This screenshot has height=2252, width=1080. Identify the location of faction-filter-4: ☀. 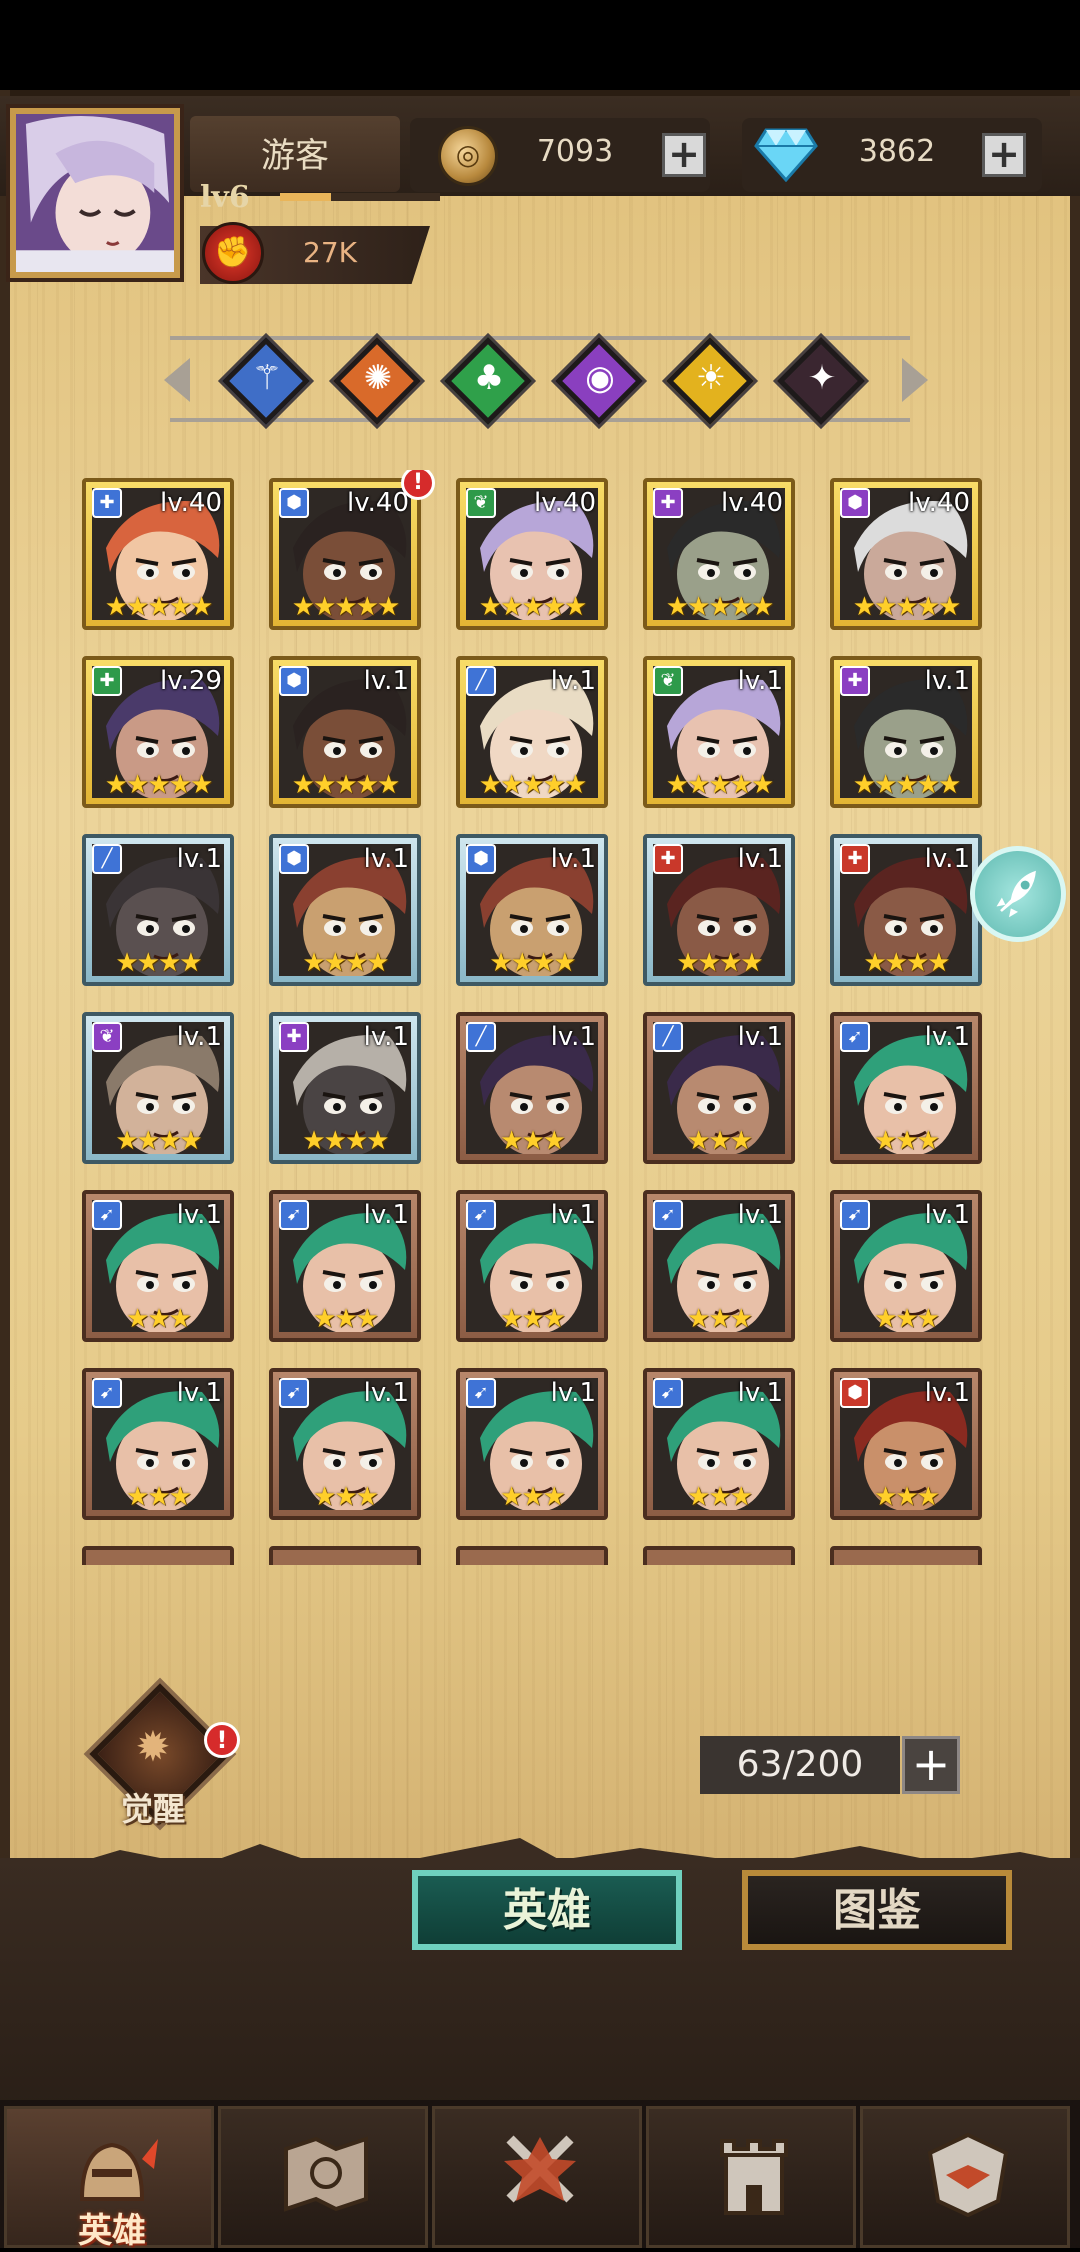
(710, 381).